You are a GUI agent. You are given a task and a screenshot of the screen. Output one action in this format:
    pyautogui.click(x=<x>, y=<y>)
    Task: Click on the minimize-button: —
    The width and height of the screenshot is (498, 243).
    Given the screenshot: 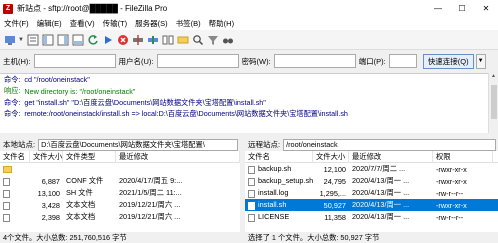 What is the action you would take?
    pyautogui.click(x=438, y=8)
    